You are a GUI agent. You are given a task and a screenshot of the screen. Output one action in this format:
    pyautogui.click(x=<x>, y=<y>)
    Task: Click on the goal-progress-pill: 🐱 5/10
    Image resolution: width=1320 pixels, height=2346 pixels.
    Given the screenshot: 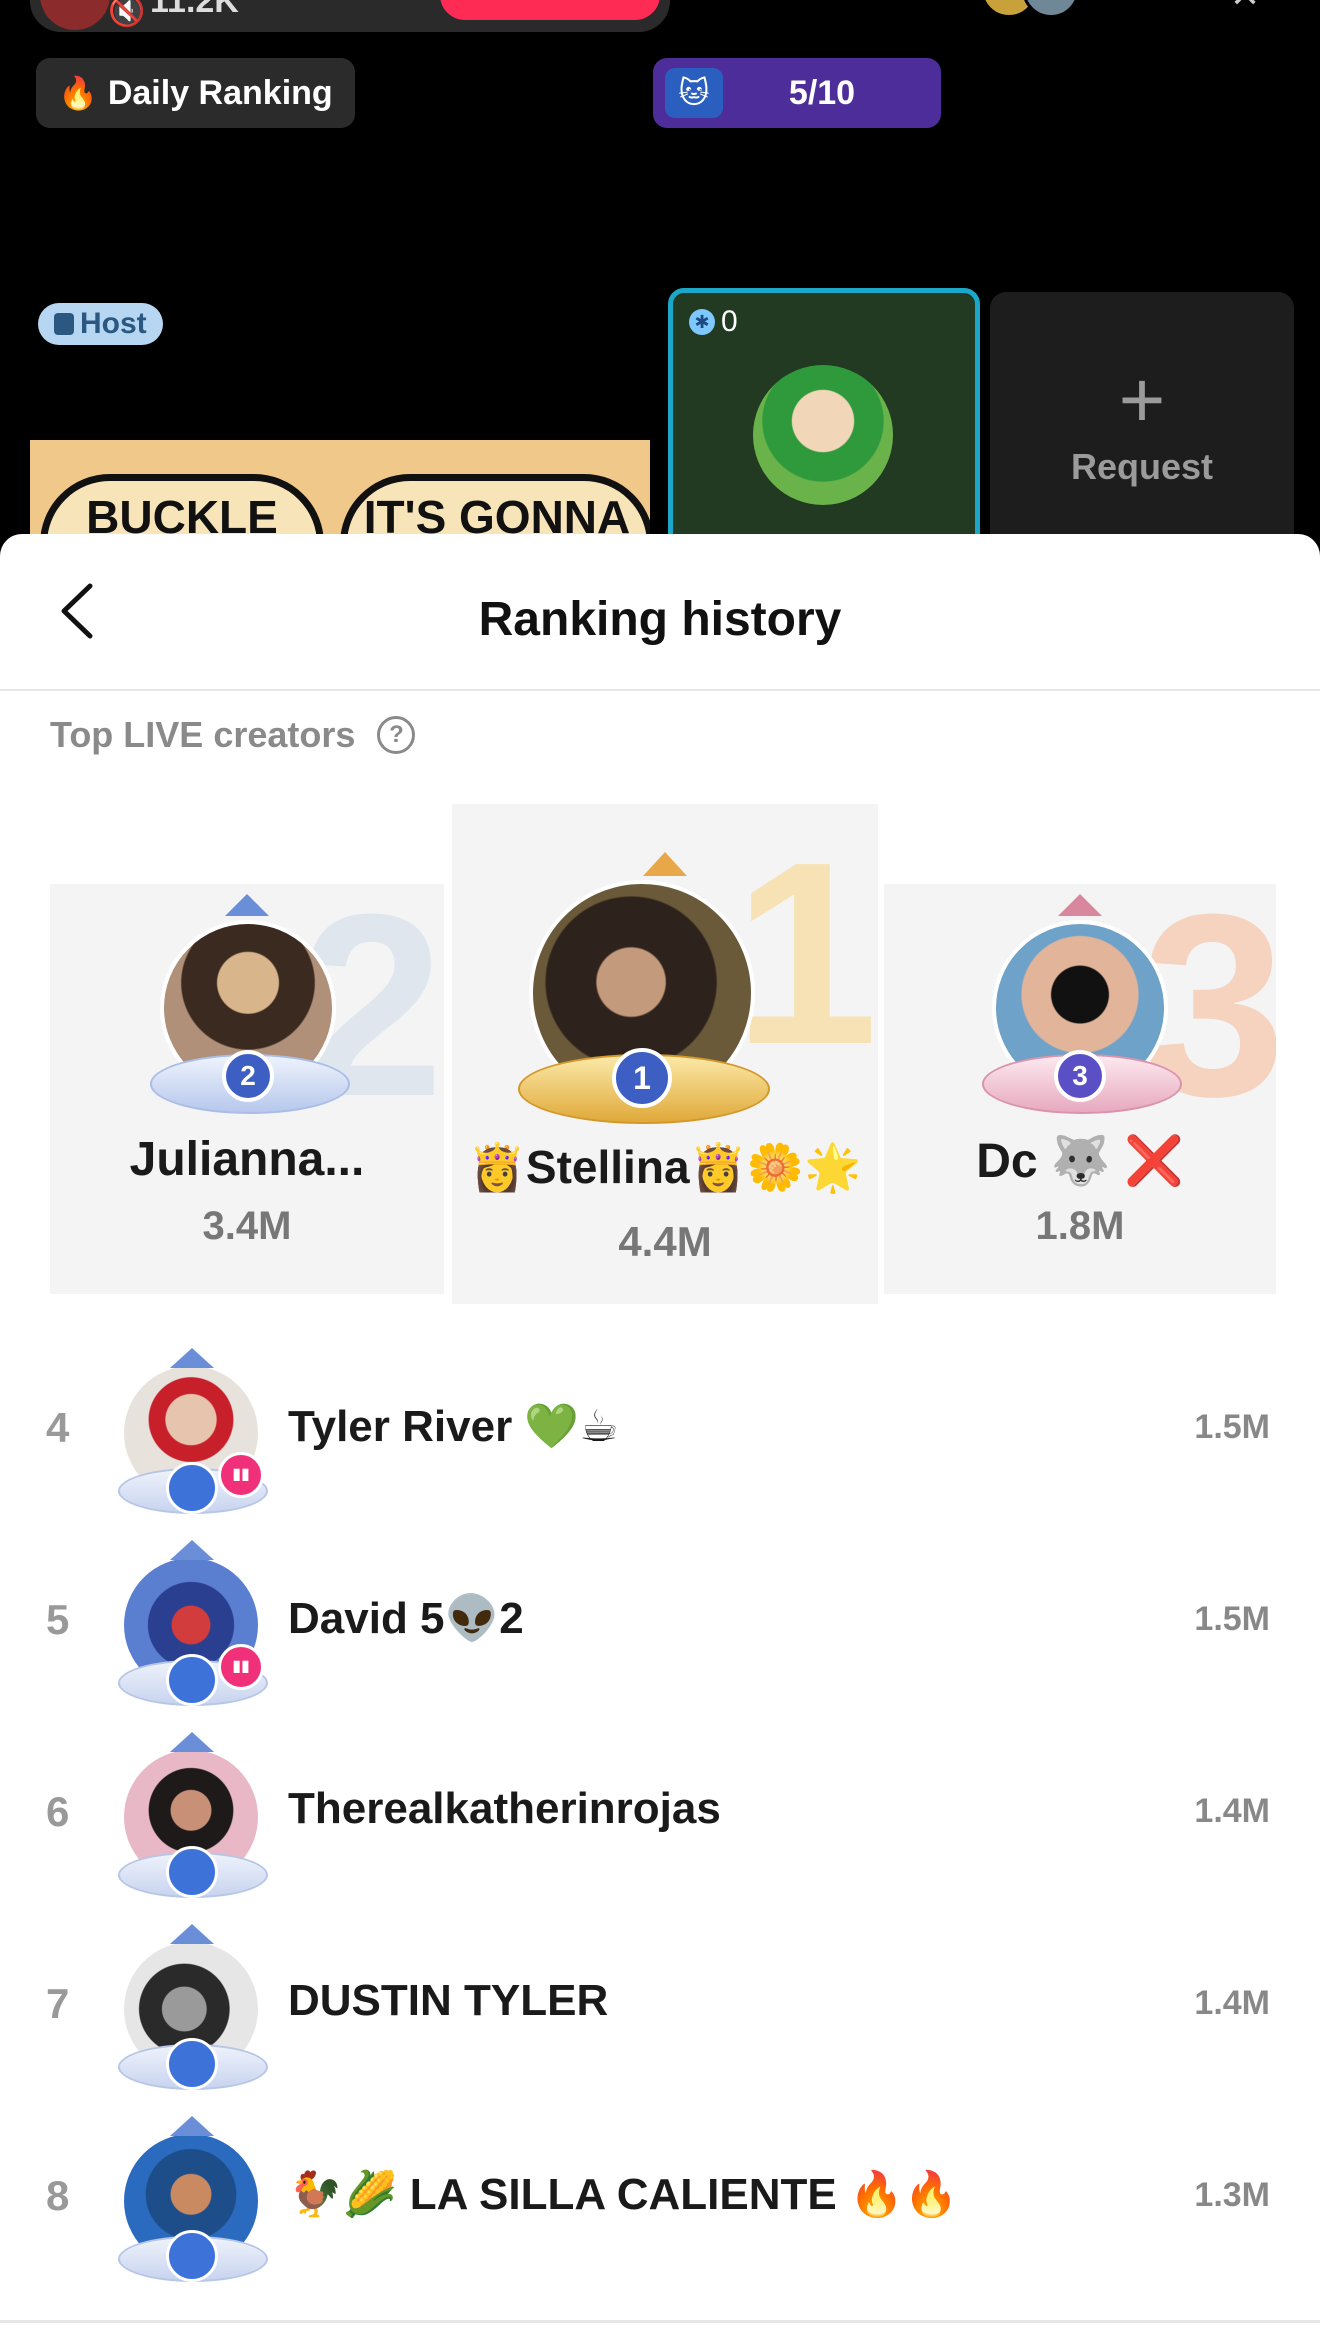 What is the action you would take?
    pyautogui.click(x=797, y=93)
    